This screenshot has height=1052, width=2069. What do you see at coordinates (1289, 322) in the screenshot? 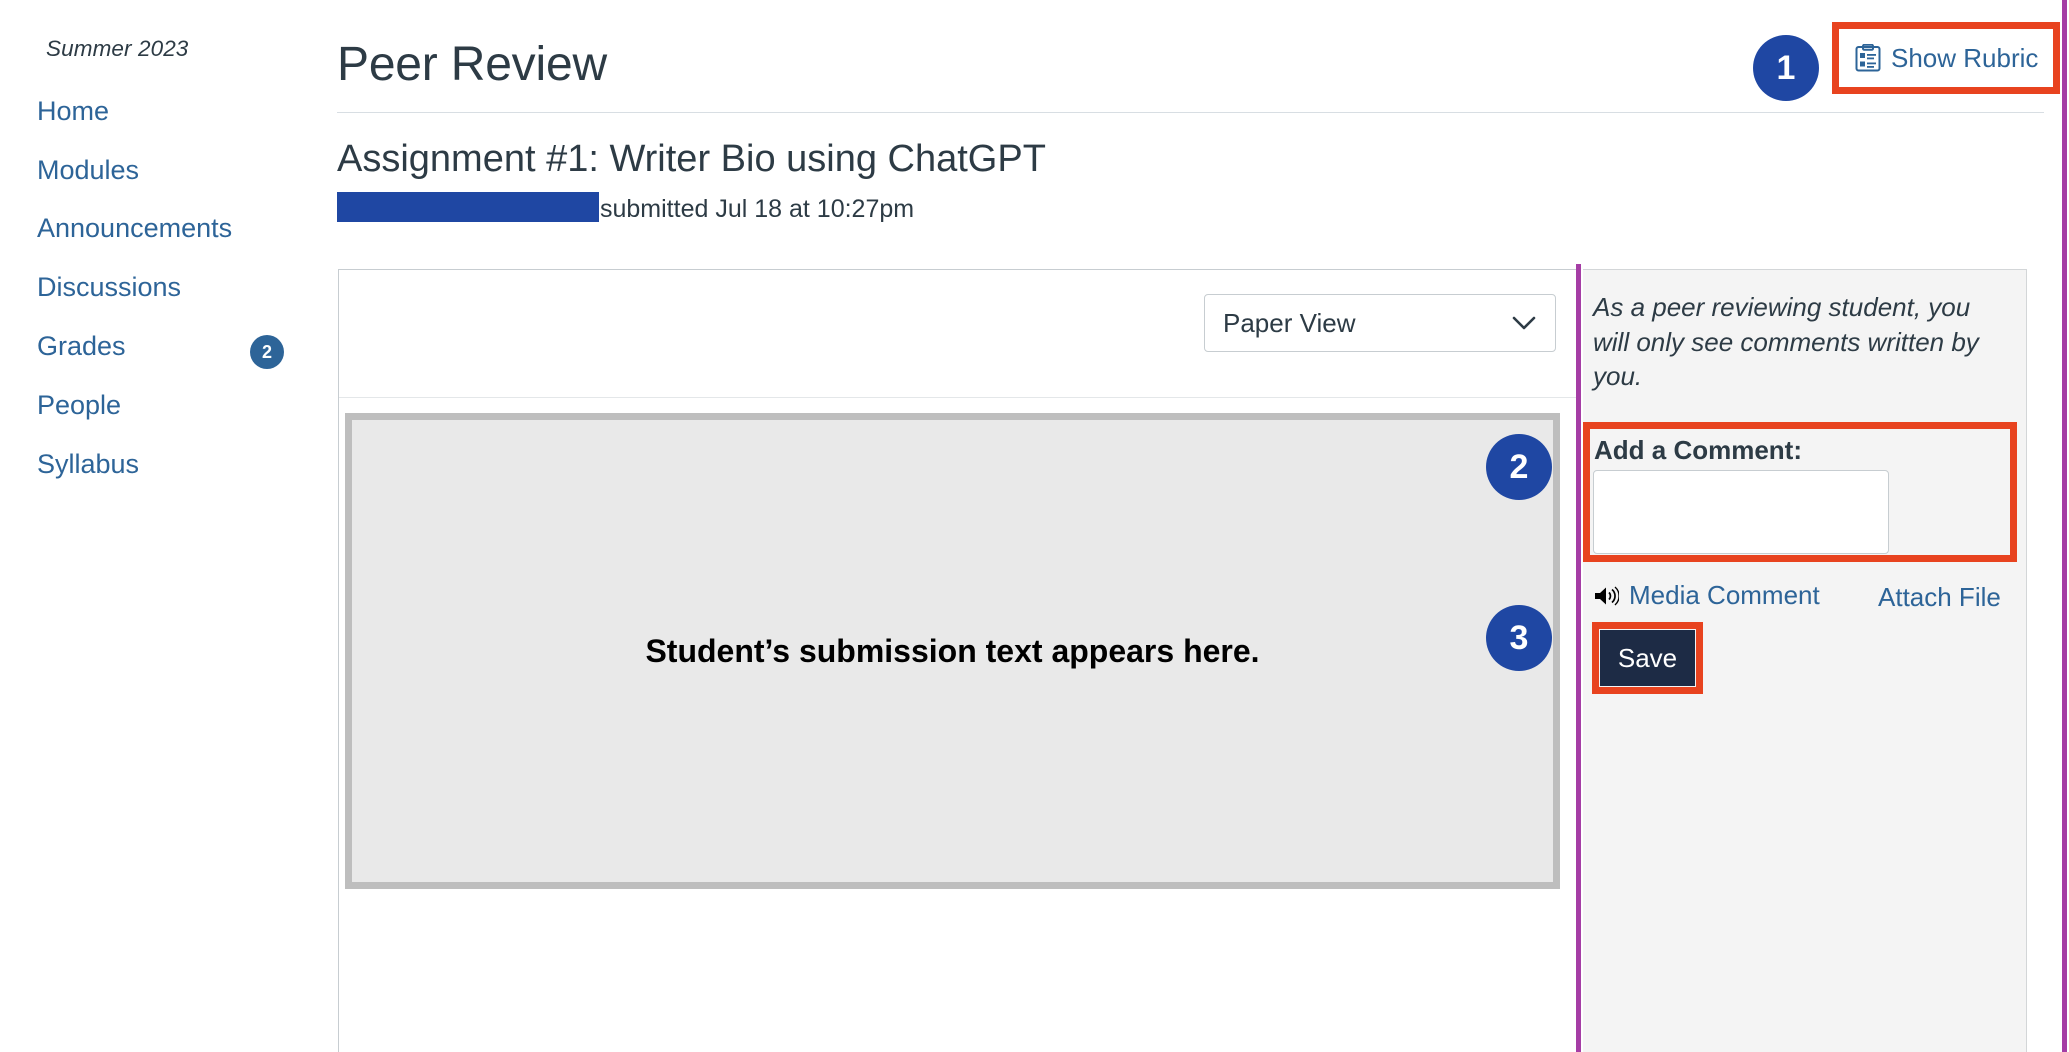
I see `view-mode-value: Paper View` at bounding box center [1289, 322].